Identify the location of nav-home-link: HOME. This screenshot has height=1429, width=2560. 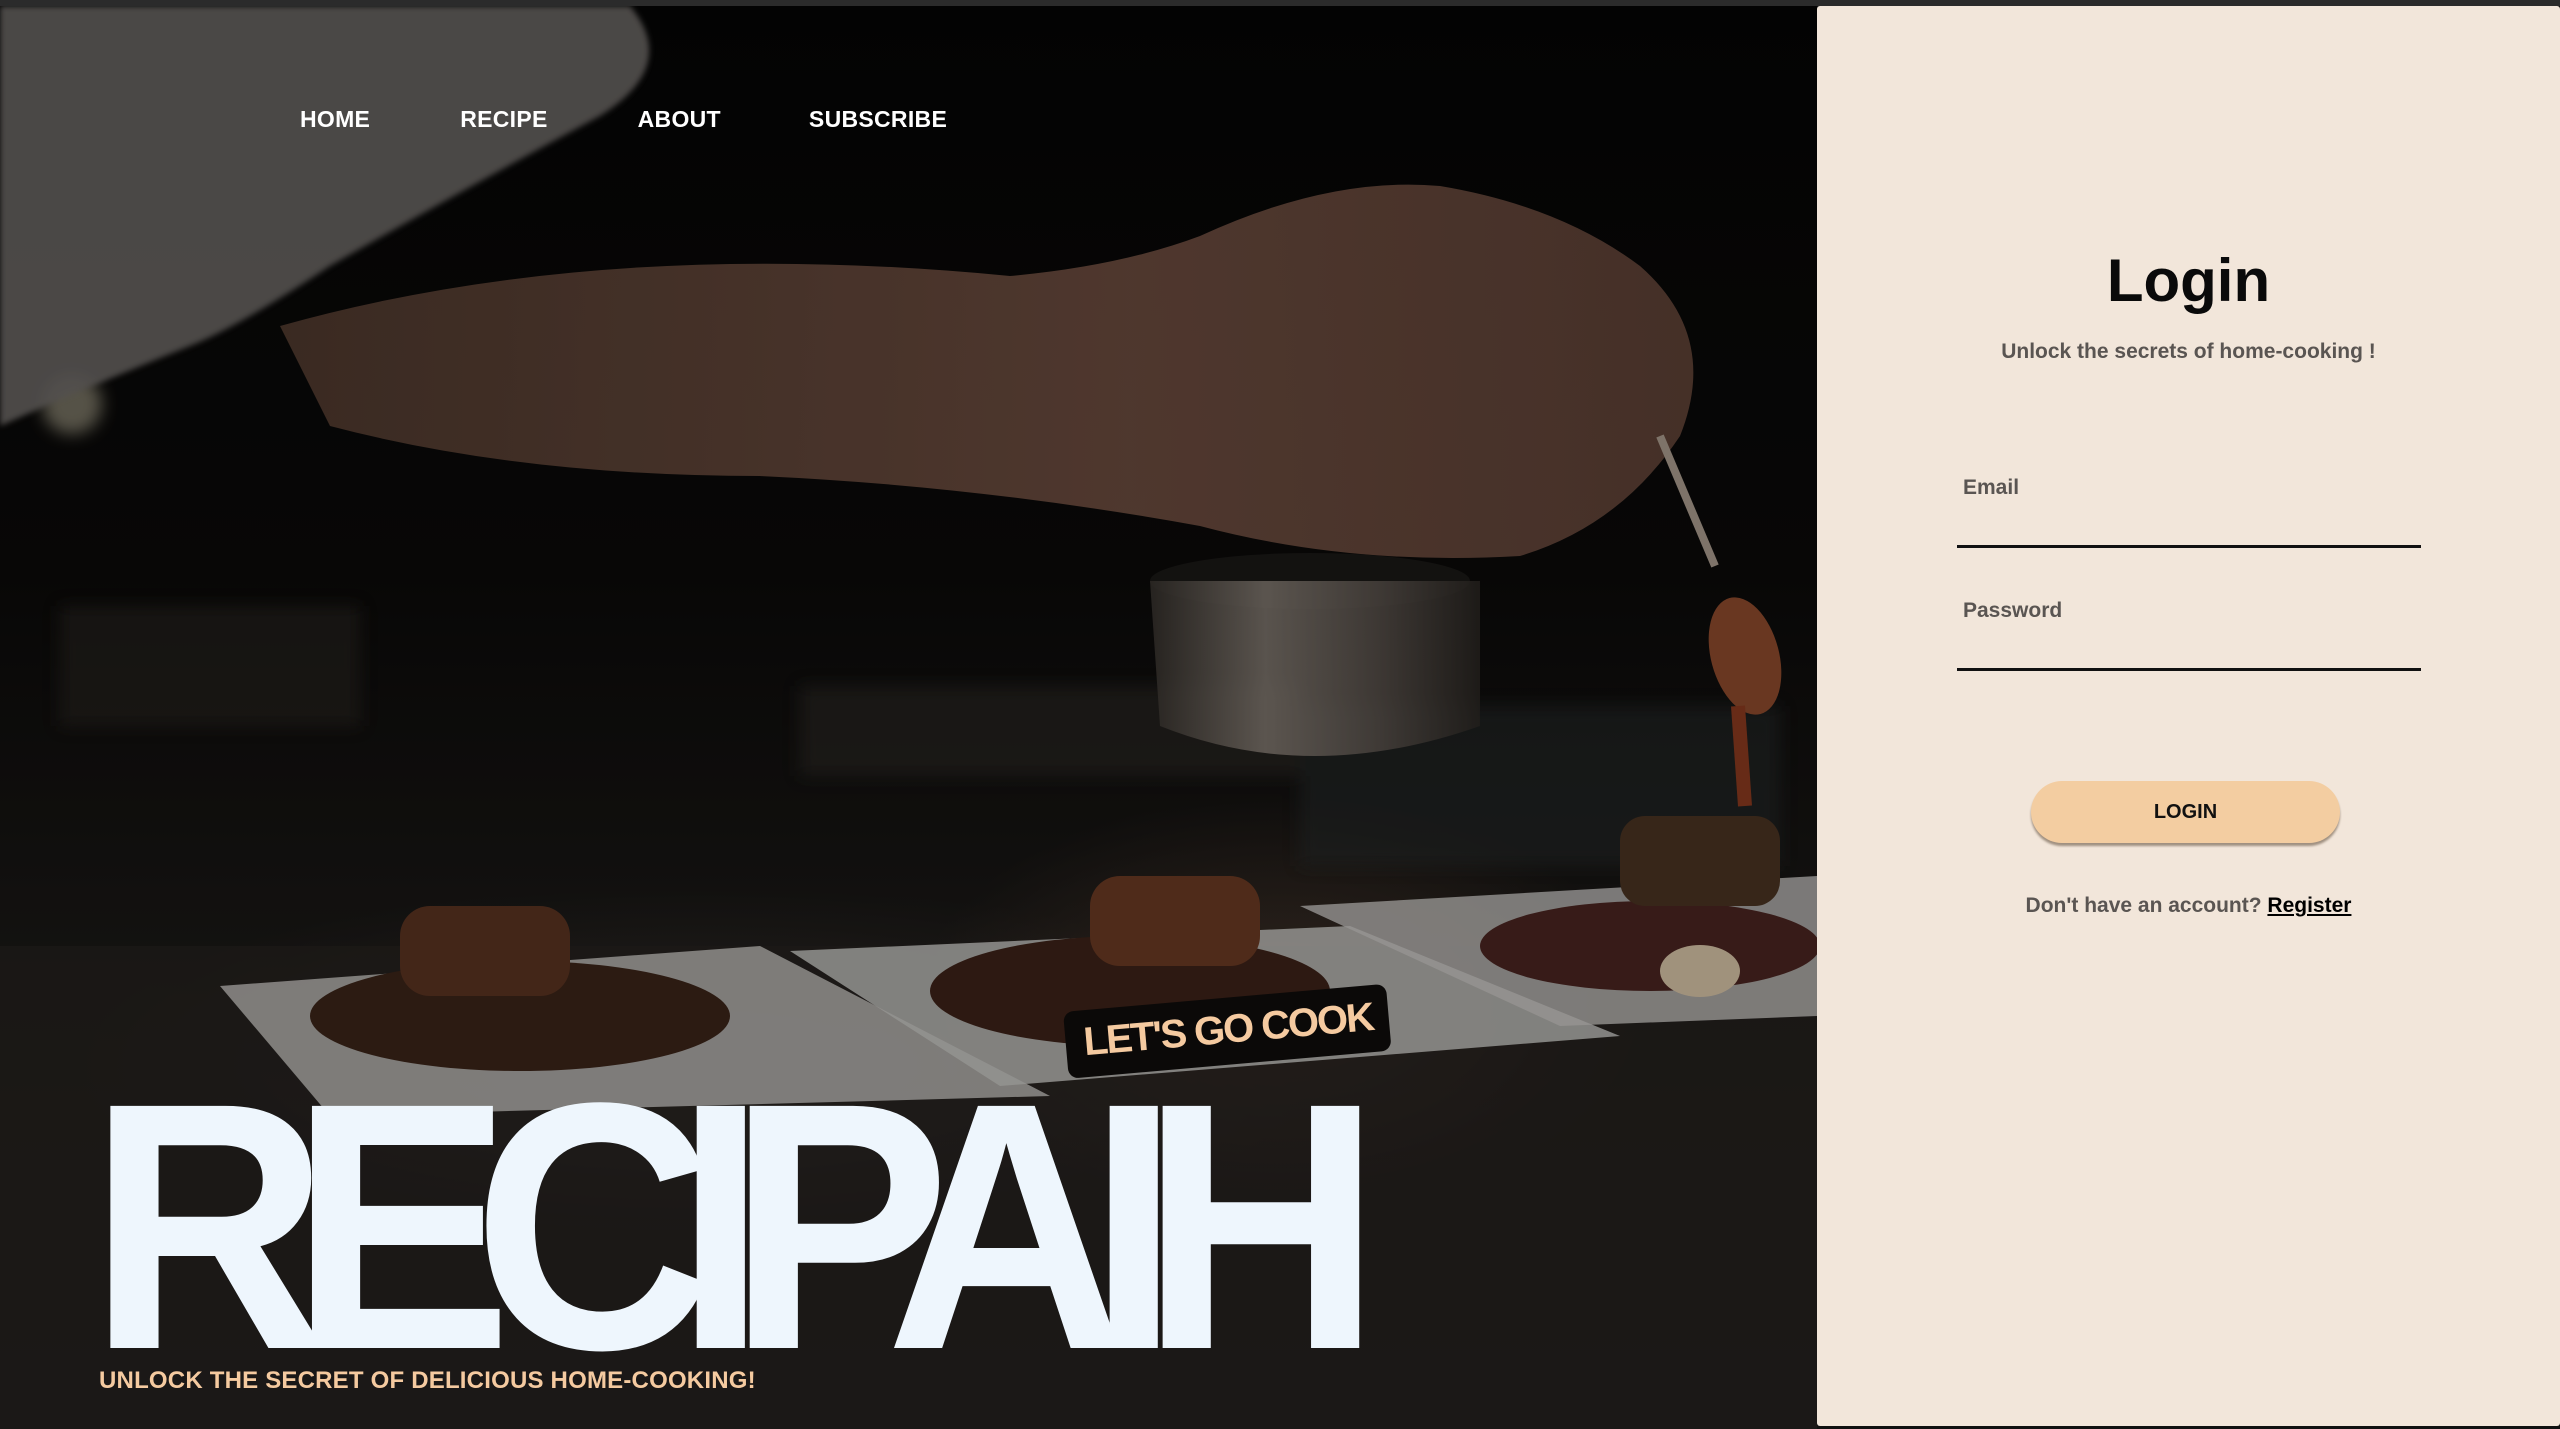
(335, 119).